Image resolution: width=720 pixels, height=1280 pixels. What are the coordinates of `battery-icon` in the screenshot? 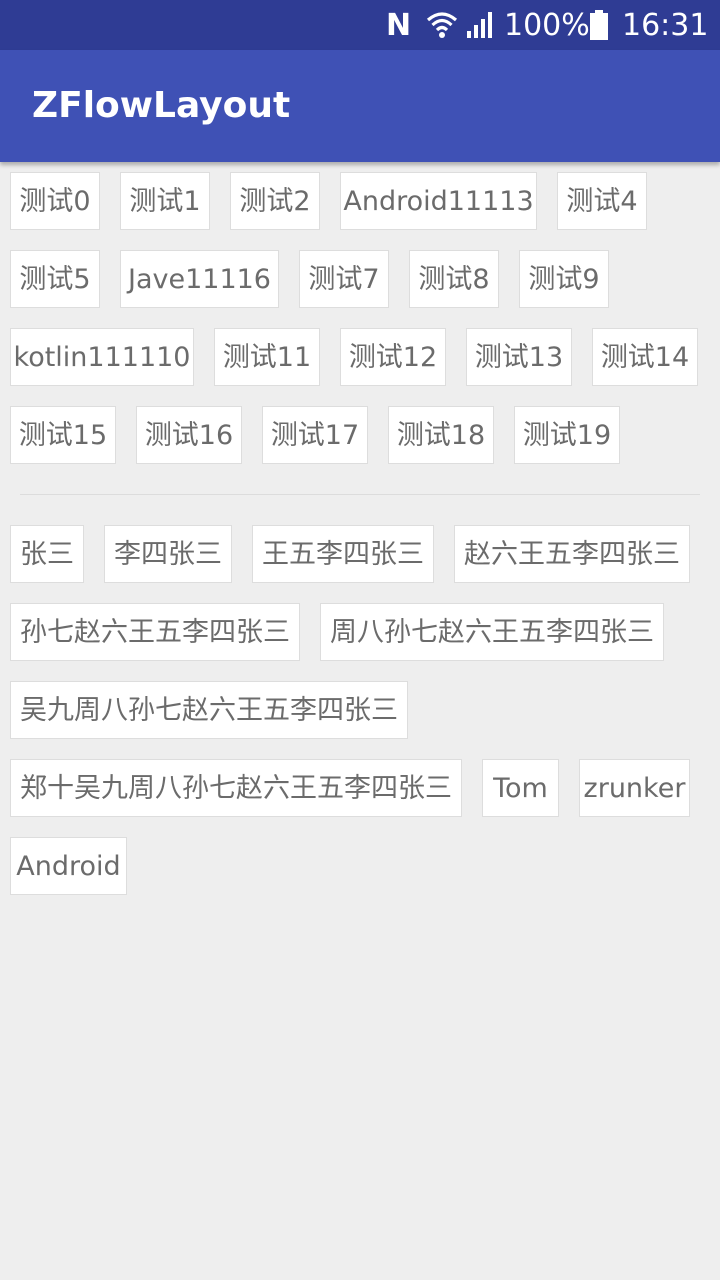 It's located at (600, 25).